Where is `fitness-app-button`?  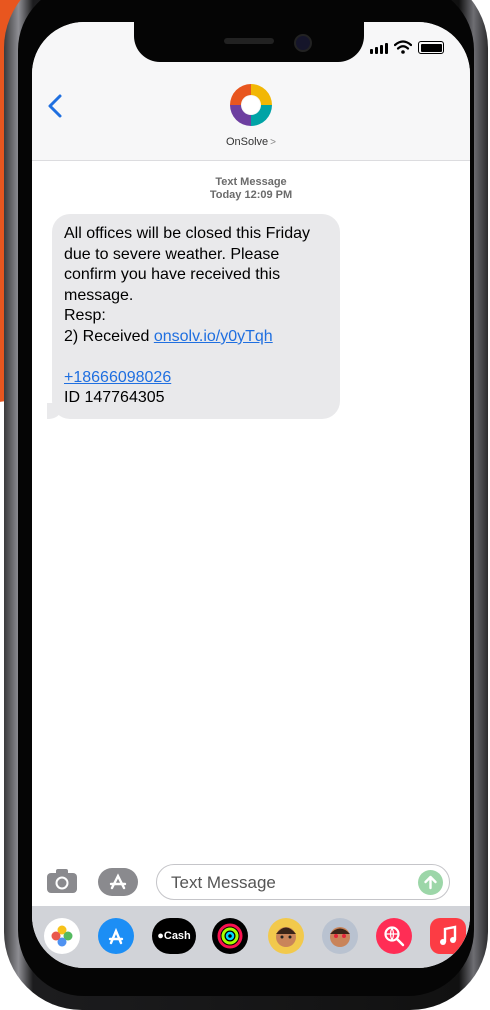
fitness-app-button is located at coordinates (230, 936).